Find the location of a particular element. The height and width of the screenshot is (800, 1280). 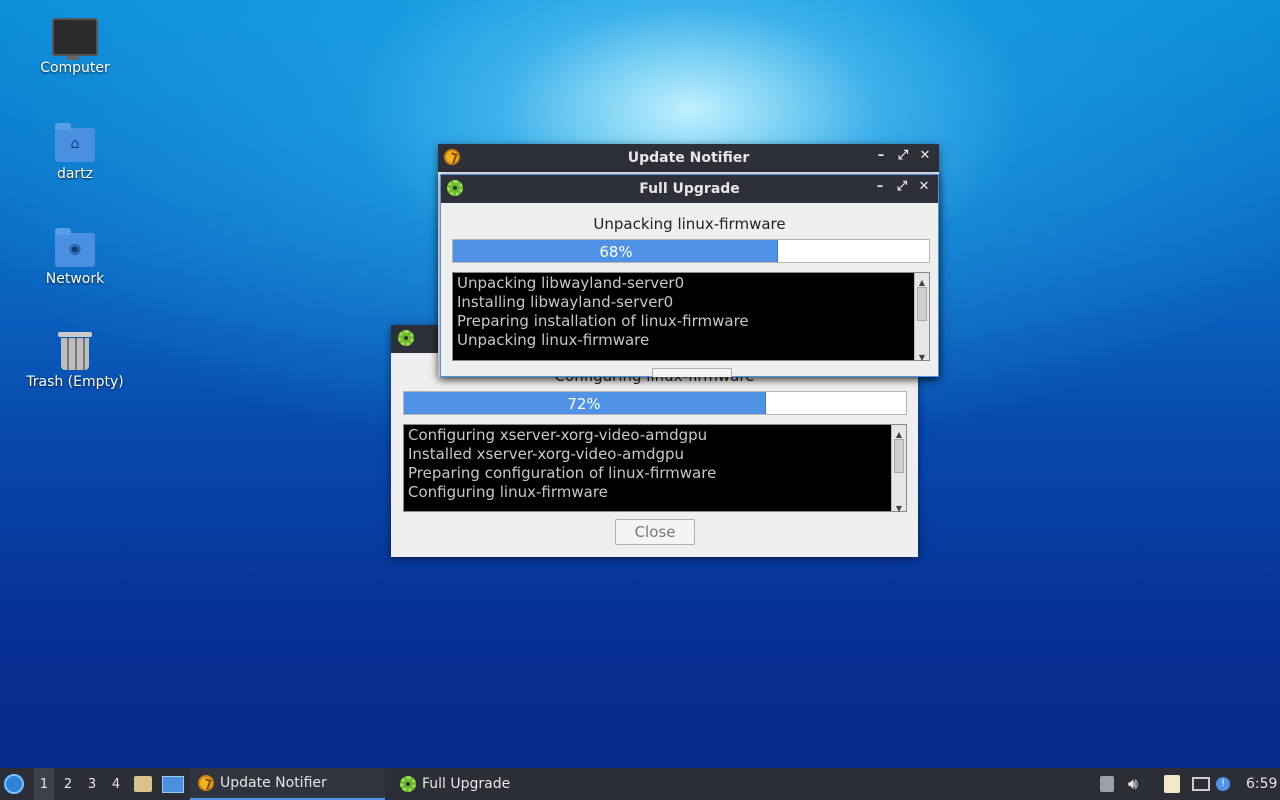

start-menu-icon is located at coordinates (14, 784).